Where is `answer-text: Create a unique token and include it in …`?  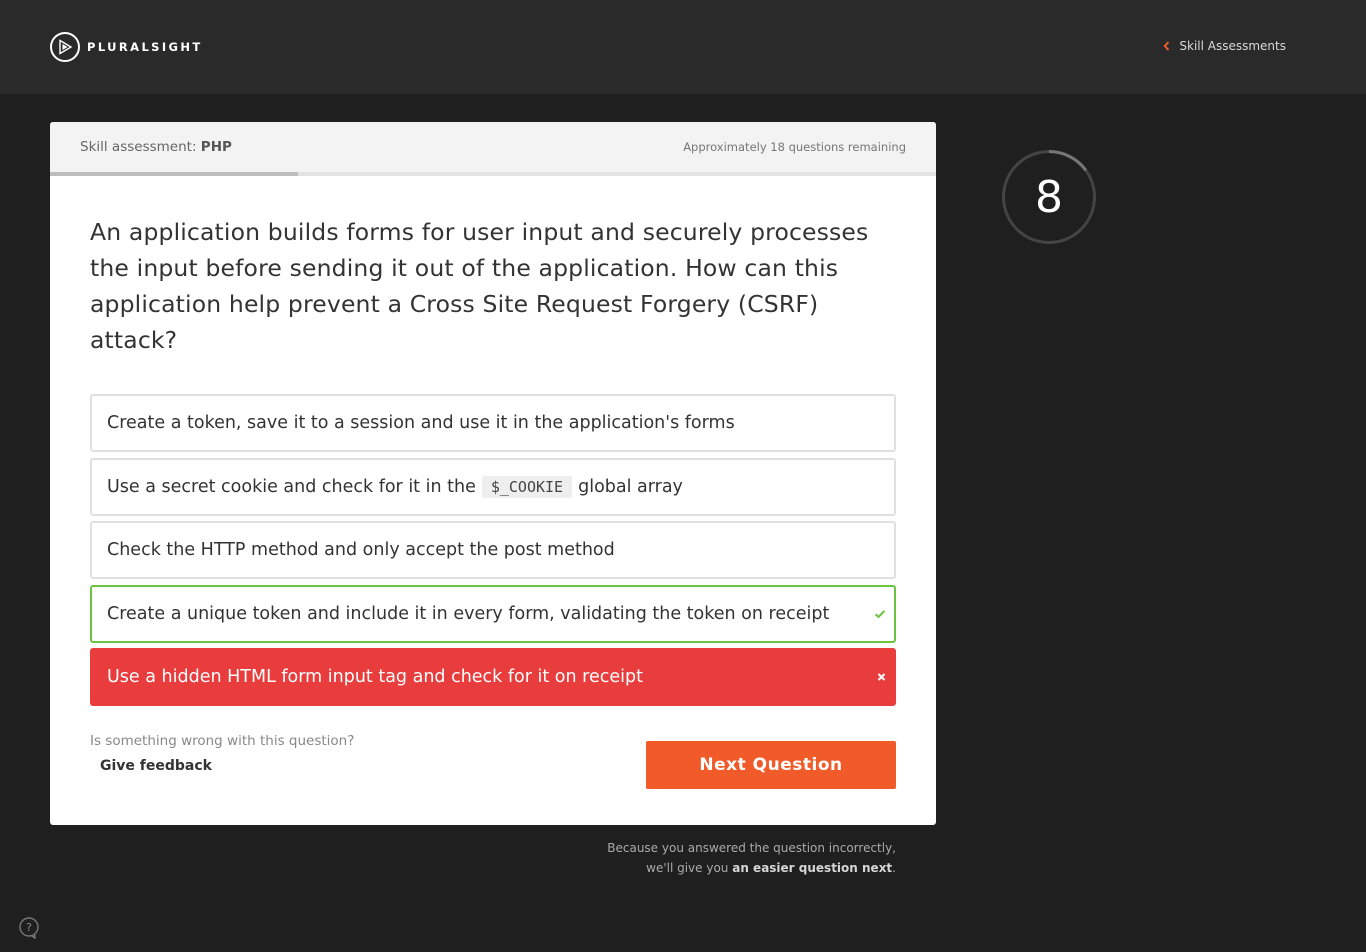 answer-text: Create a unique token and include it in … is located at coordinates (468, 613).